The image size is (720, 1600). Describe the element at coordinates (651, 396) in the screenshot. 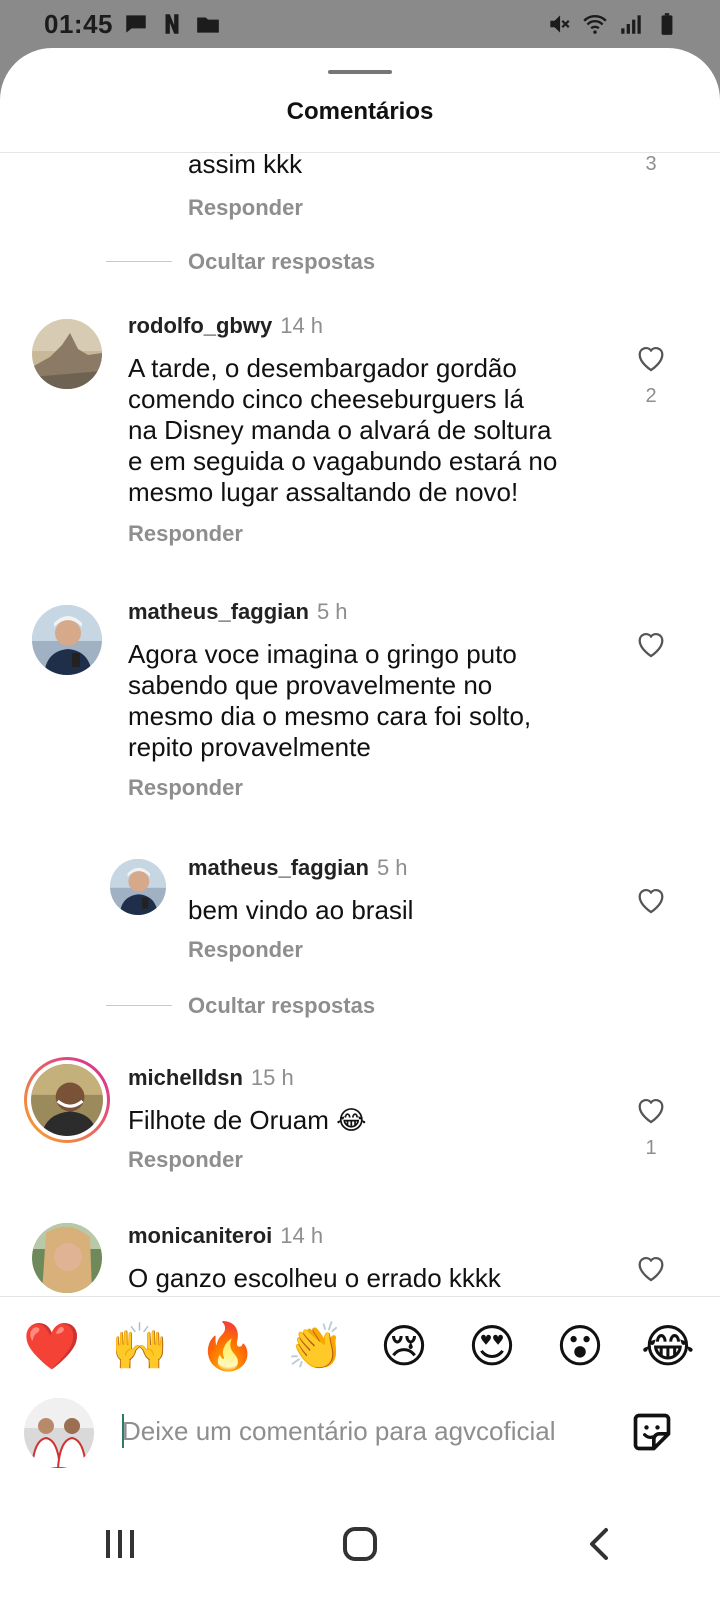

I see `like-count: 2` at that location.